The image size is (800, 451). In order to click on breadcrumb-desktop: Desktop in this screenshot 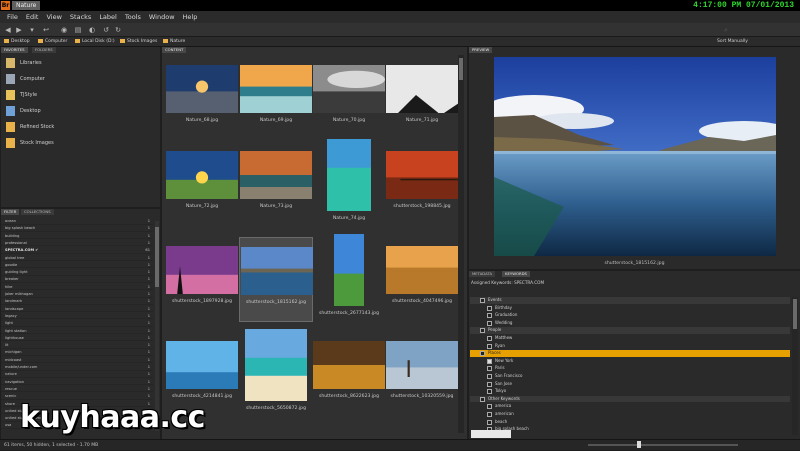, I will do `click(17, 42)`.